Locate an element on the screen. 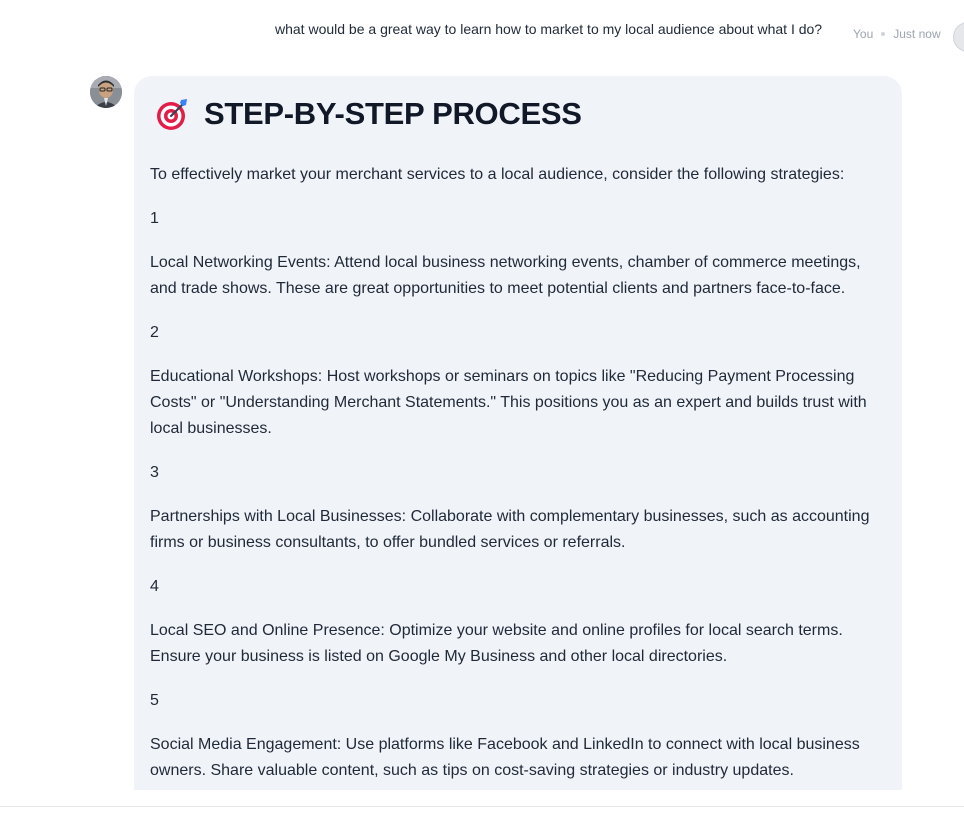 This screenshot has width=964, height=819. message-meta: You Just now is located at coordinates (897, 34).